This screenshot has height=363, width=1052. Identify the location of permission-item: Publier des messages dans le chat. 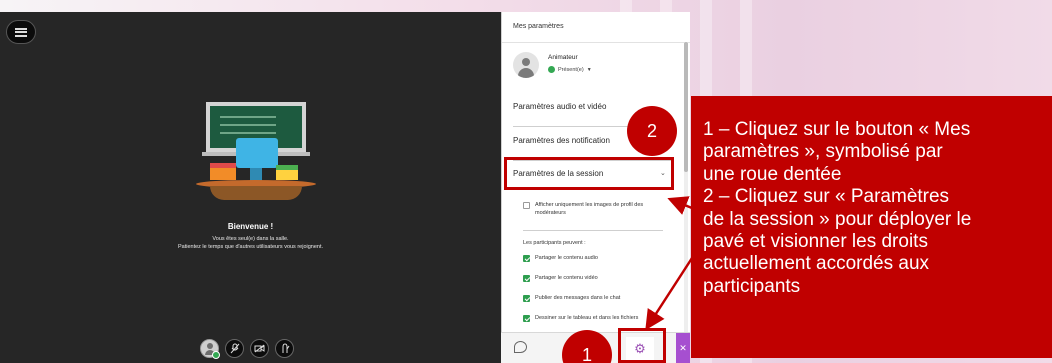
(590, 298).